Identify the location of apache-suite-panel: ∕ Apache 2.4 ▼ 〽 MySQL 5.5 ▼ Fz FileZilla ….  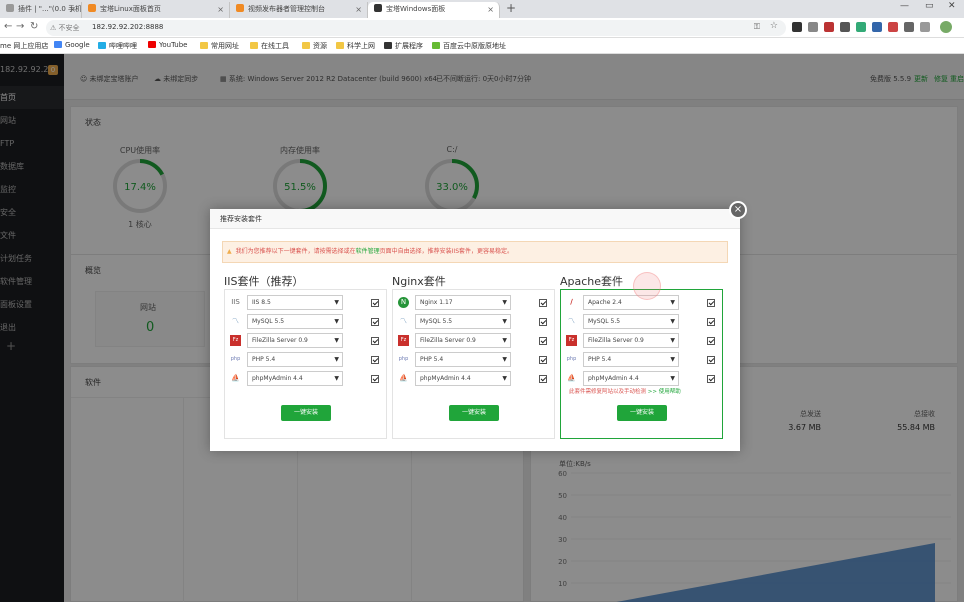
(641, 364).